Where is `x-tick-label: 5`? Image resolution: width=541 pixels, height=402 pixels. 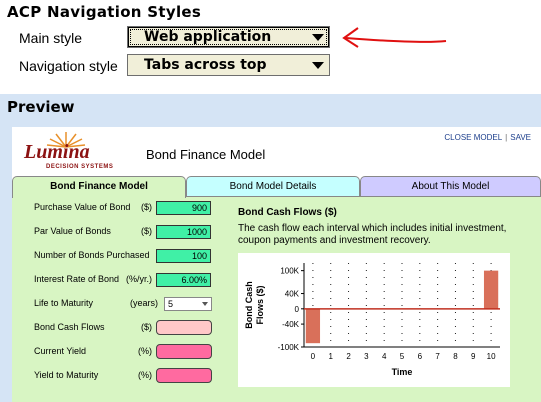 x-tick-label: 5 is located at coordinates (402, 356).